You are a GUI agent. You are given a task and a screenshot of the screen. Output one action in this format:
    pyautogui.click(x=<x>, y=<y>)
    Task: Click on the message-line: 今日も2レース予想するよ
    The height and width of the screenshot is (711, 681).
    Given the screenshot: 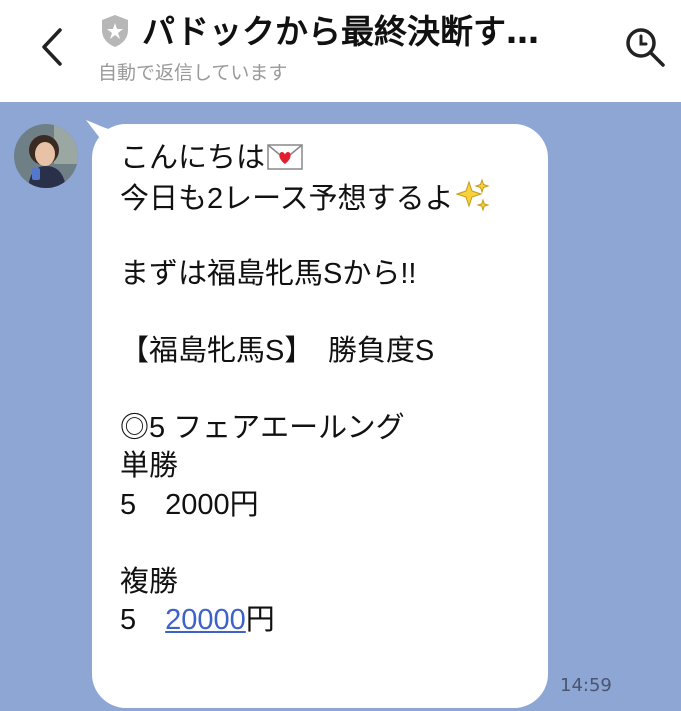 What is the action you would take?
    pyautogui.click(x=330, y=197)
    